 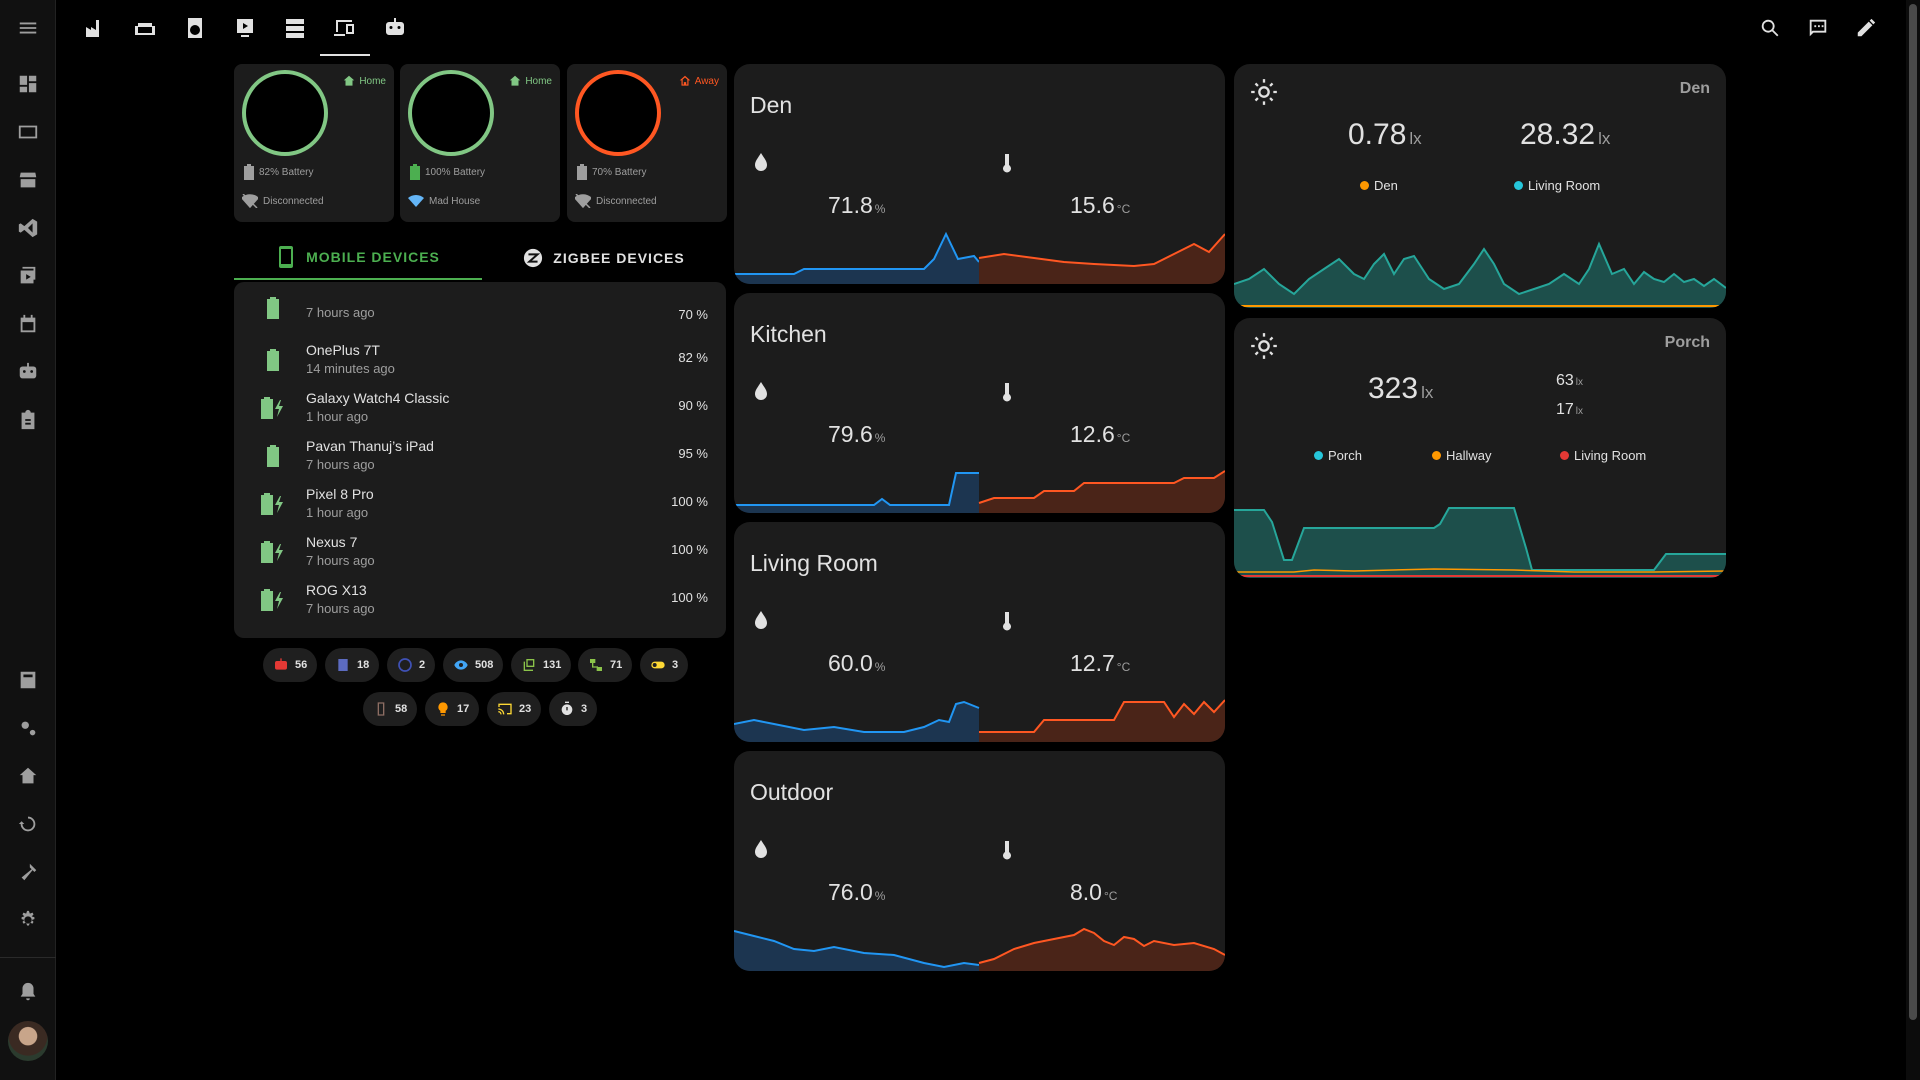 What do you see at coordinates (647, 143) in the screenshot?
I see `person-card: Away 70% Battery Disconnected` at bounding box center [647, 143].